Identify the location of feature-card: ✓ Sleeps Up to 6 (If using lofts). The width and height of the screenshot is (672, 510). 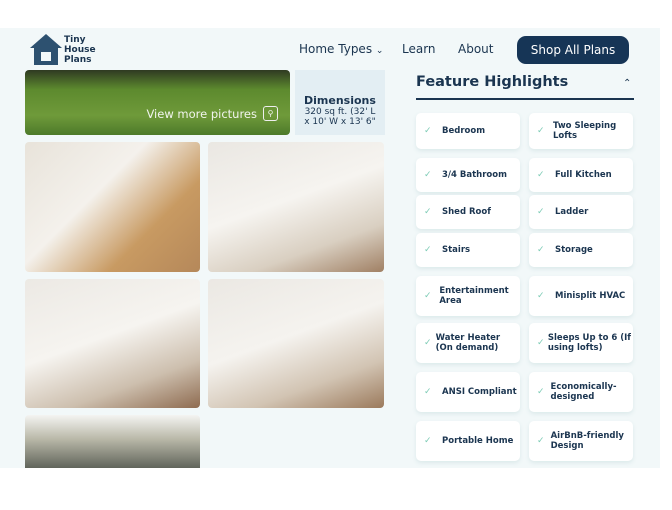
(581, 343).